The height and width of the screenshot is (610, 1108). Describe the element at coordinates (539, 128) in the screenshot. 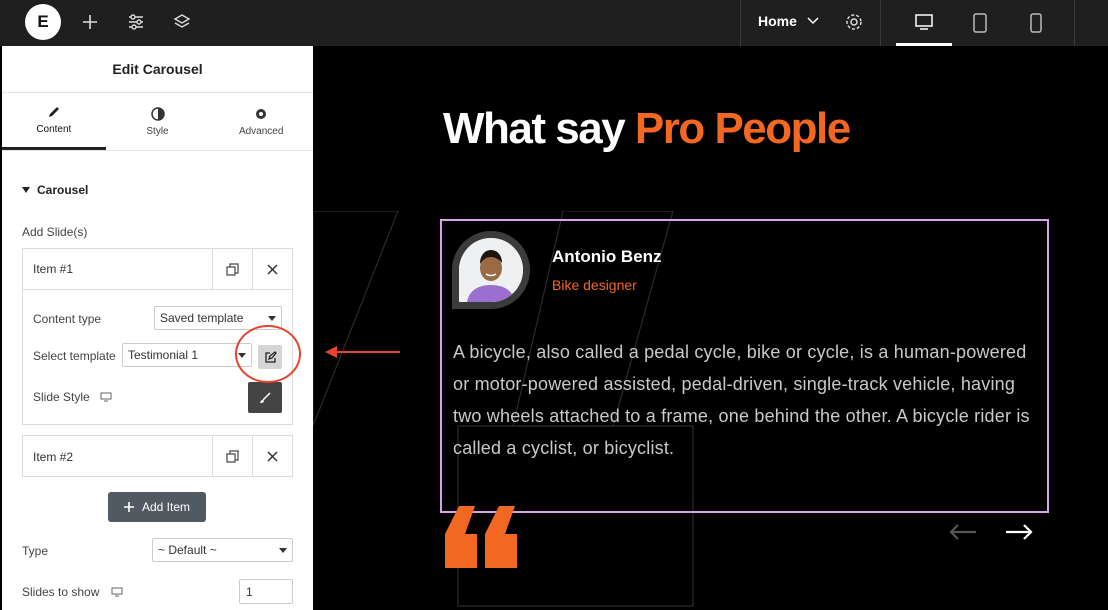

I see `heading-main: What say` at that location.